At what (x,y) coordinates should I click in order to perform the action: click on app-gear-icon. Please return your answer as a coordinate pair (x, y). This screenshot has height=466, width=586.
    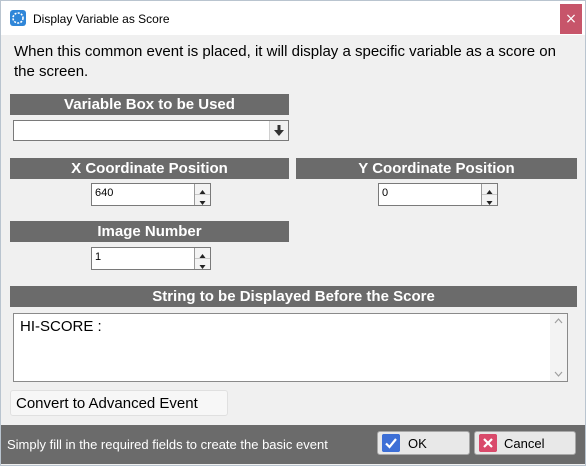
    Looking at the image, I should click on (18, 18).